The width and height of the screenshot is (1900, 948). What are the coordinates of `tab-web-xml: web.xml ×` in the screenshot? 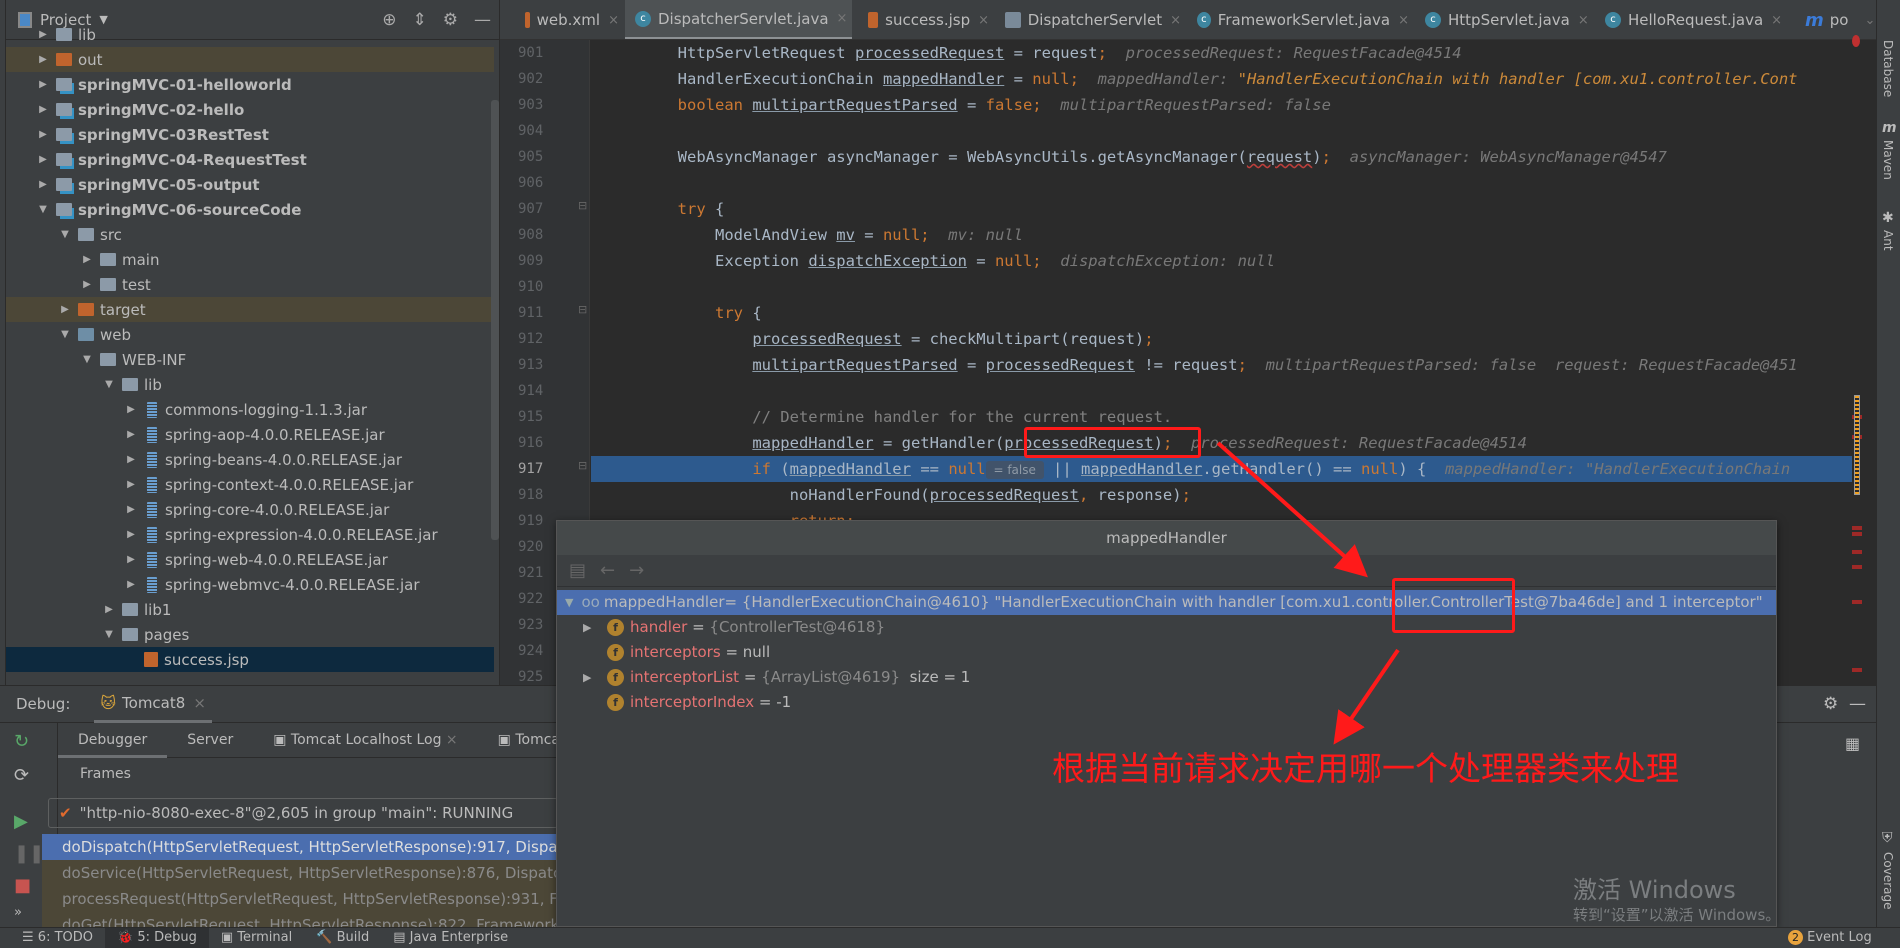 It's located at (567, 19).